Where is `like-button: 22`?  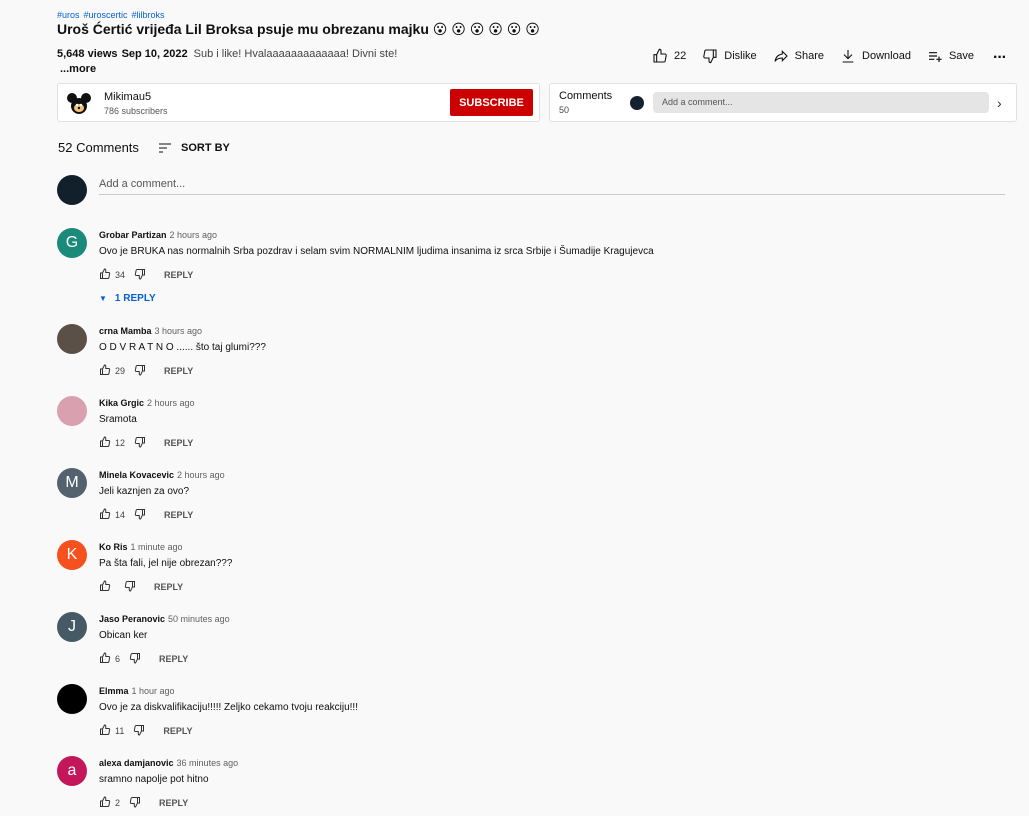
like-button: 22 is located at coordinates (669, 56).